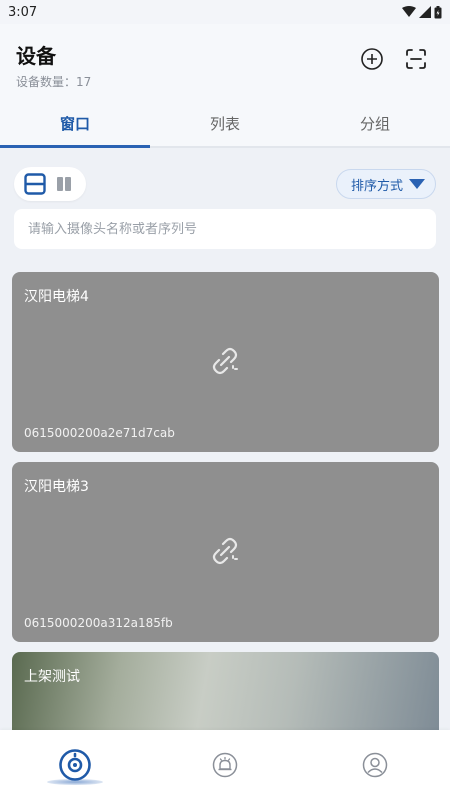 This screenshot has width=450, height=800. What do you see at coordinates (425, 12) in the screenshot?
I see `signal-icon` at bounding box center [425, 12].